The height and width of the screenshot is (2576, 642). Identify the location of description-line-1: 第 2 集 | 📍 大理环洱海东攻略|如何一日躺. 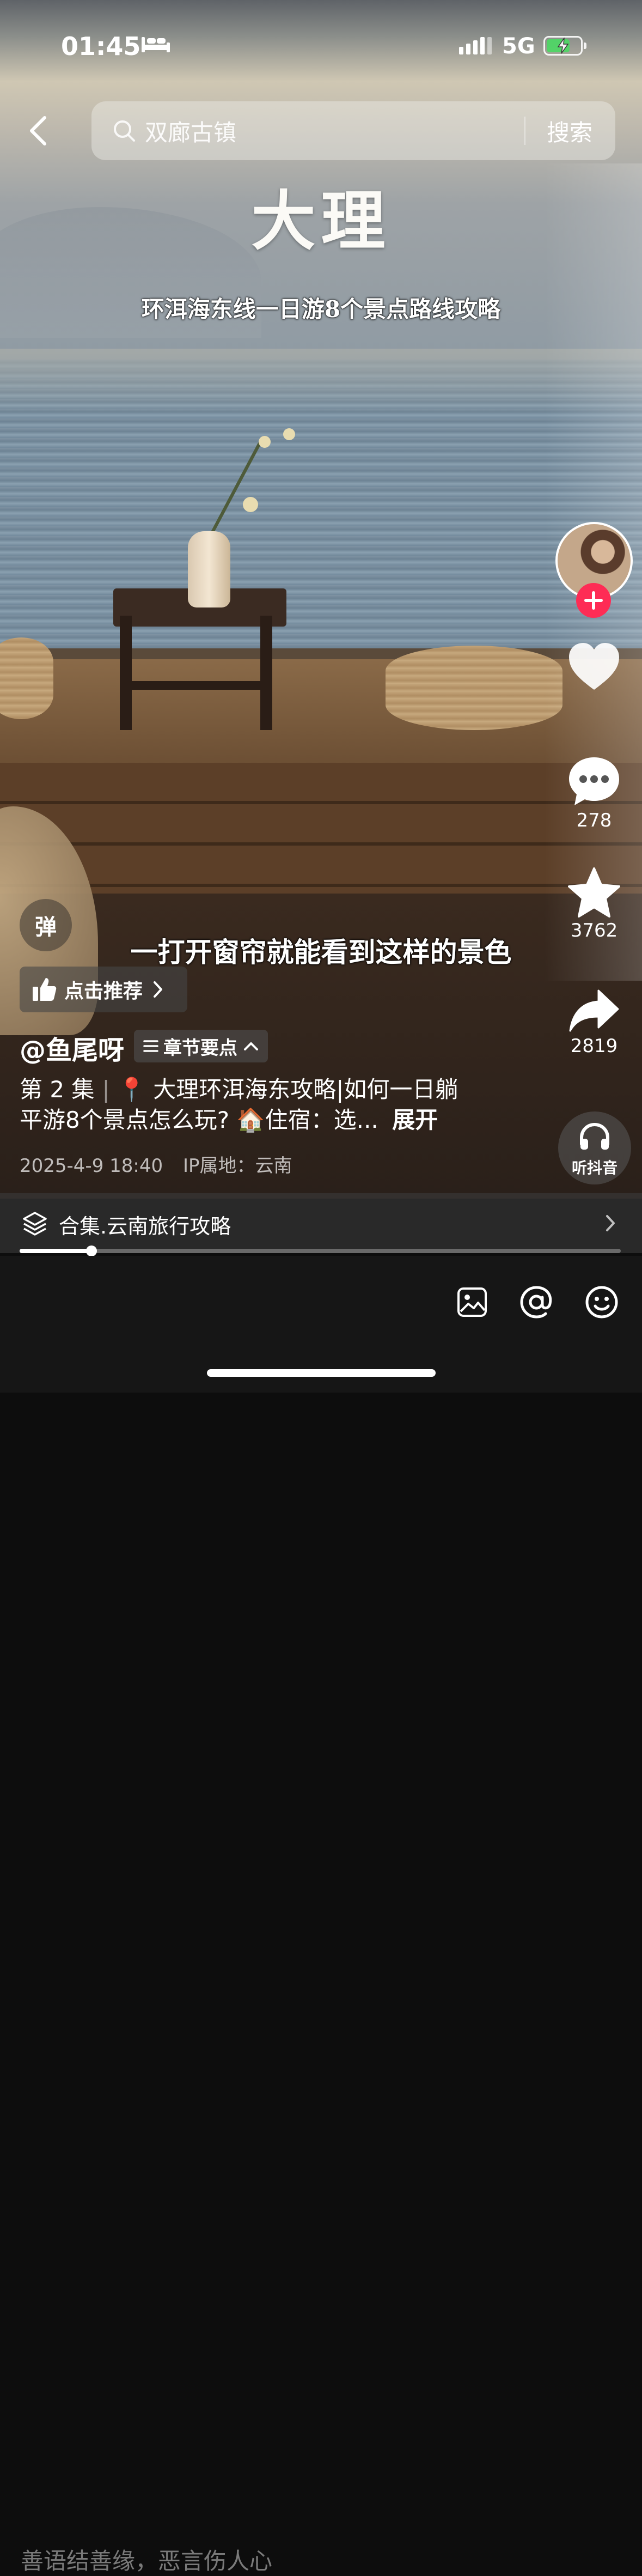
(239, 1089).